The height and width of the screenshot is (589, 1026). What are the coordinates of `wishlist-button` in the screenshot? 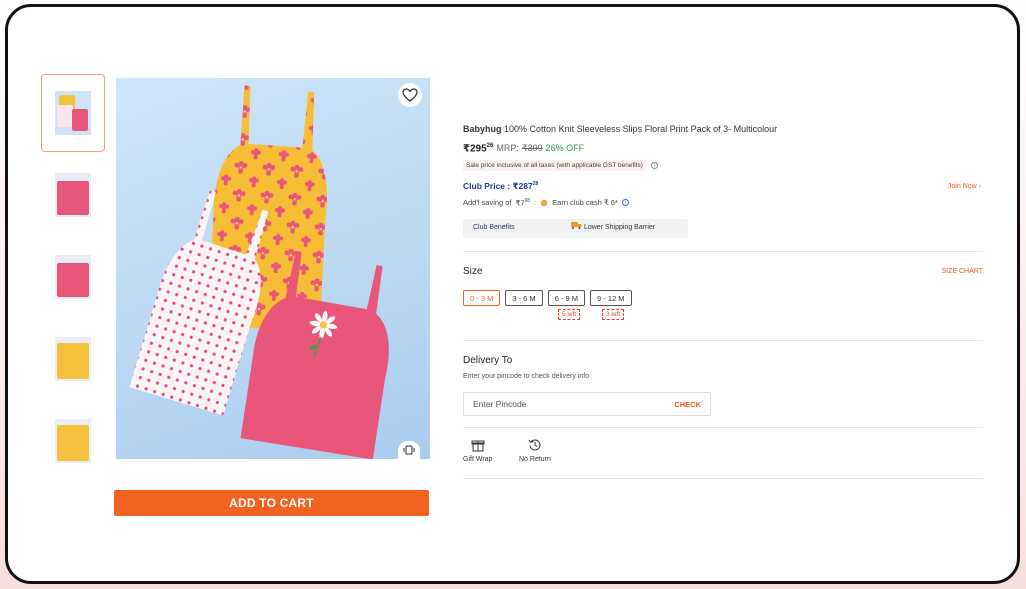 It's located at (410, 95).